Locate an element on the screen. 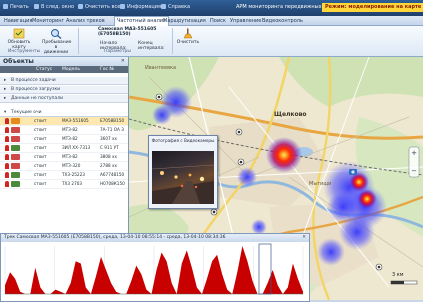  photo-caption: Фотография с Видеокамеры is located at coordinates (183, 140).